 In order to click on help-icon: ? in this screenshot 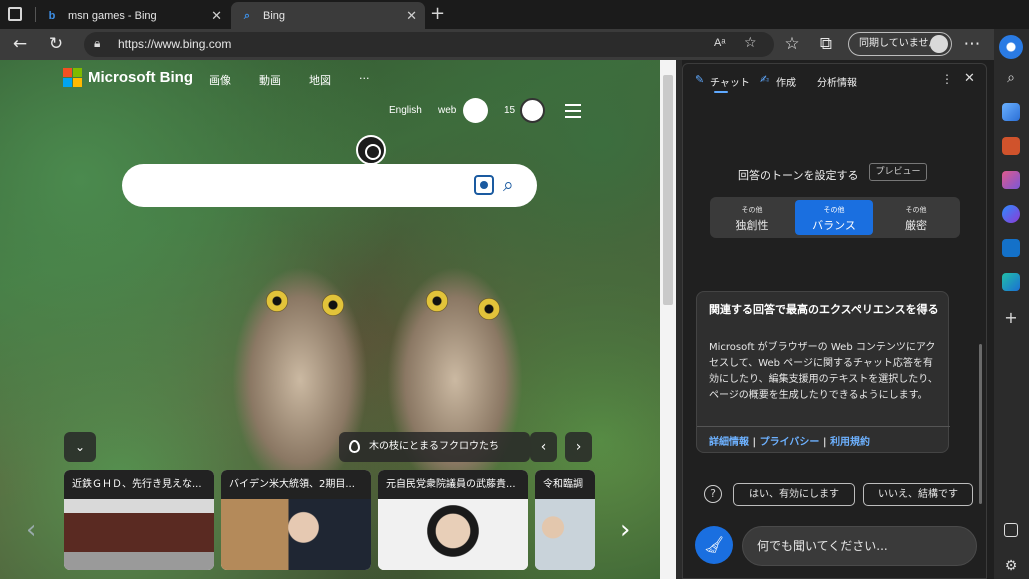, I will do `click(713, 494)`.